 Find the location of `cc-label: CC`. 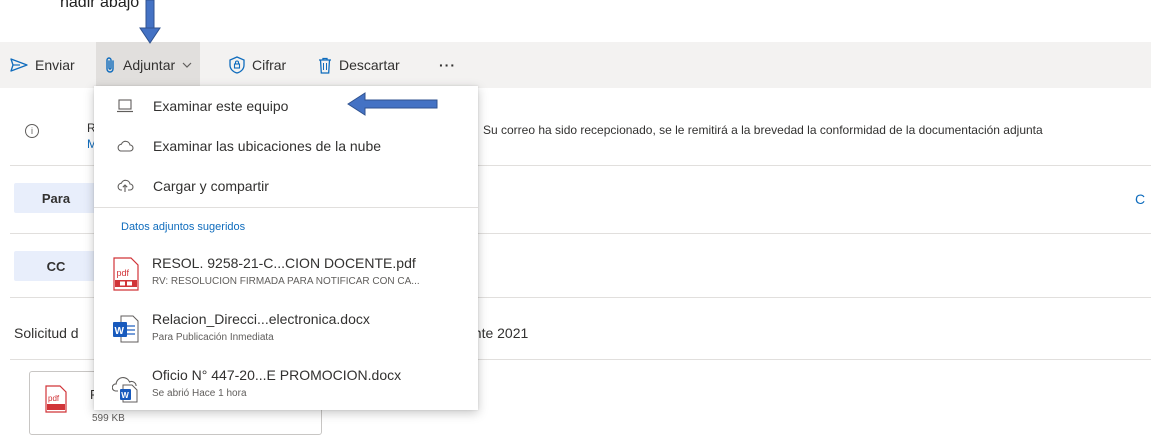

cc-label: CC is located at coordinates (56, 266).